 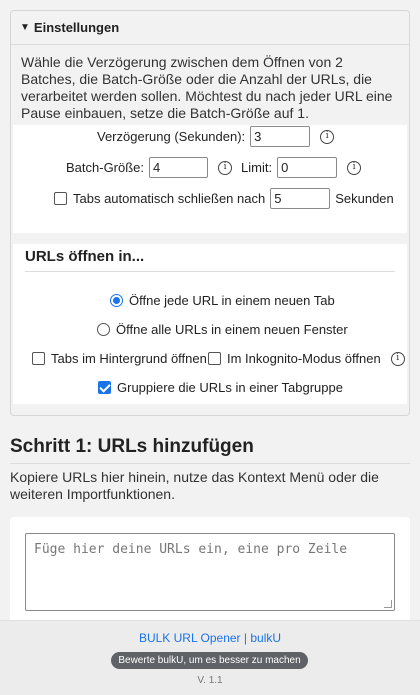 I want to click on tab-group-checkbox, so click(x=104, y=387).